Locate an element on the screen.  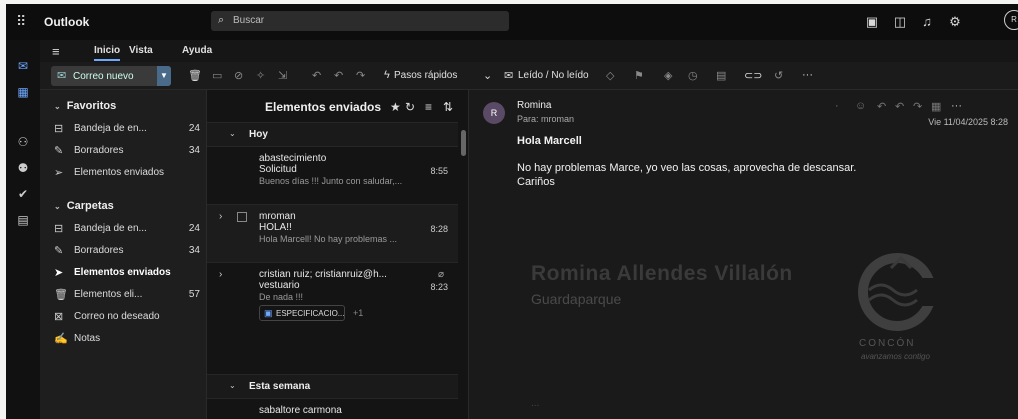
list-item: sabaltore carmona is located at coordinates (332, 408).